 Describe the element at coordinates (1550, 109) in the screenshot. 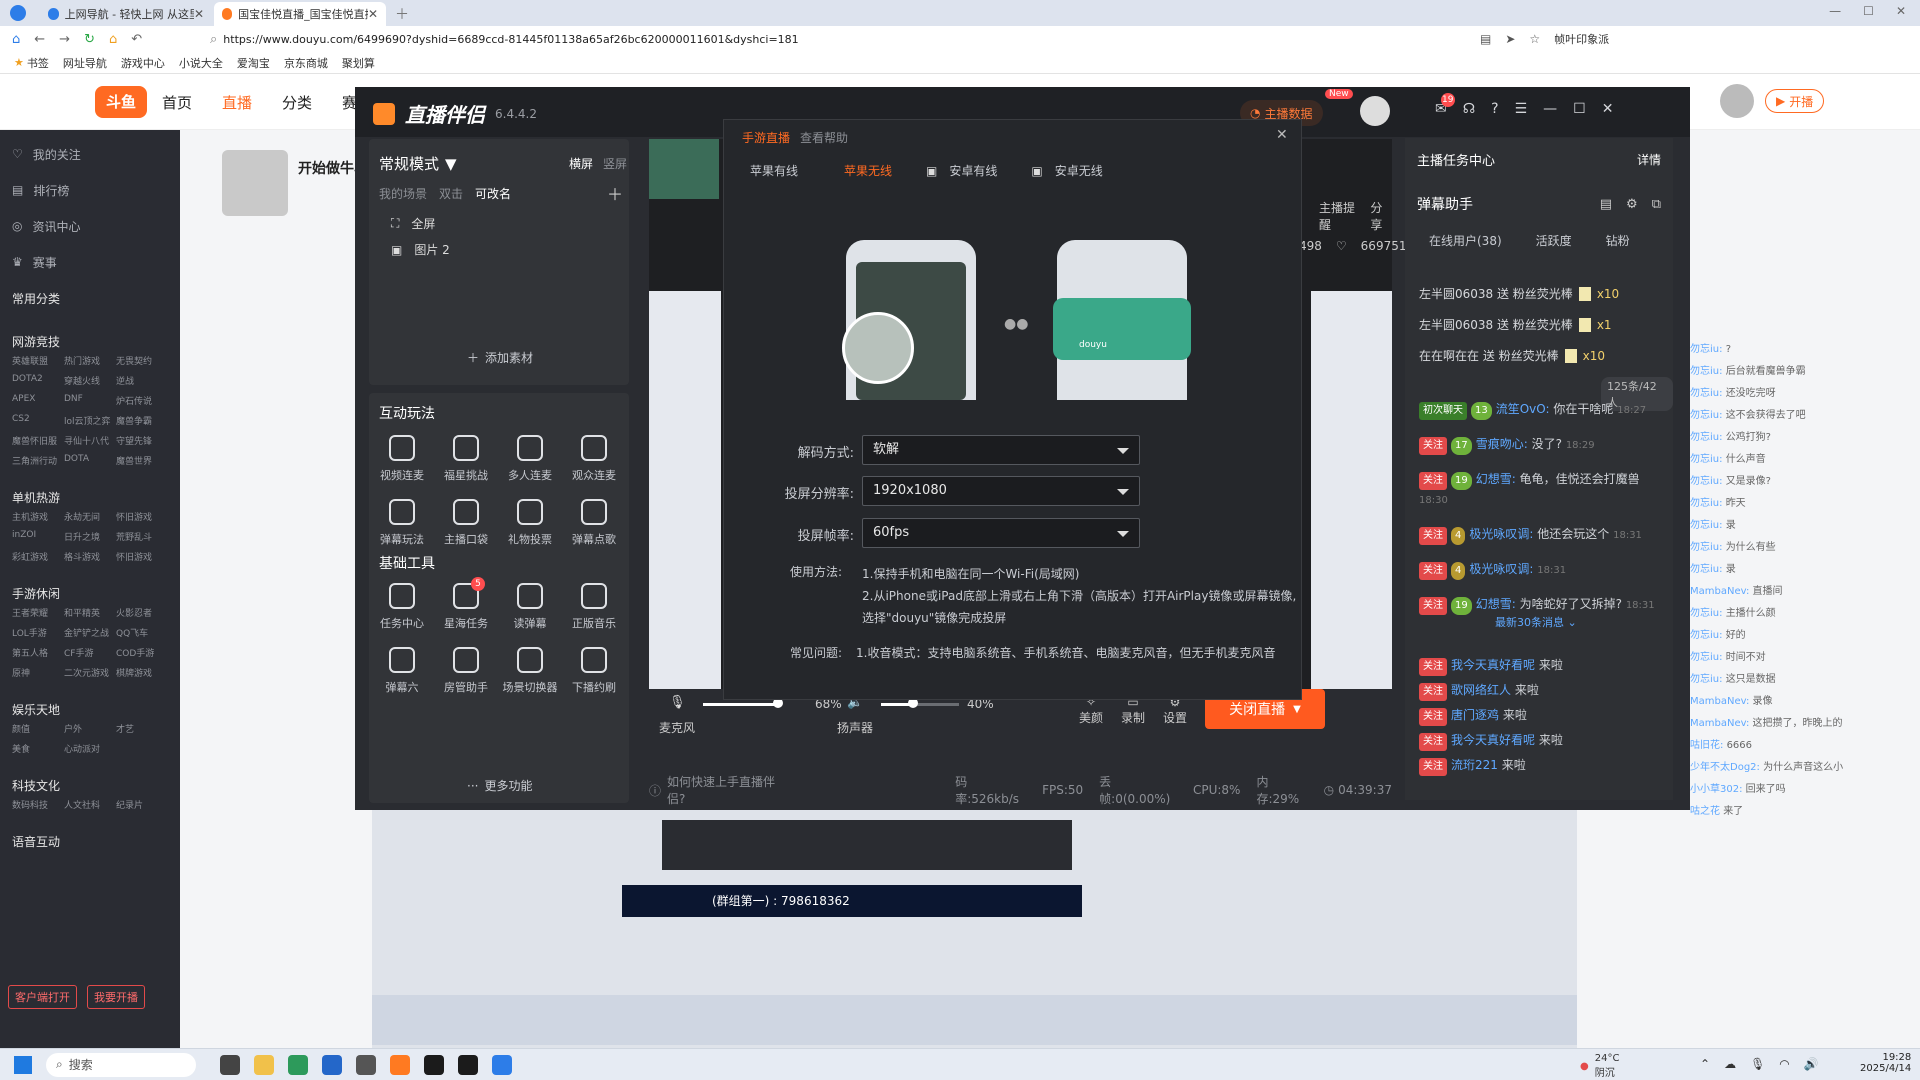

I see `minimize-icon: —` at that location.